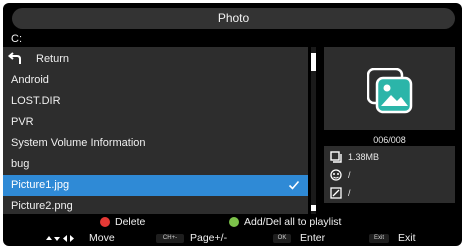  I want to click on checkmark-icon, so click(294, 185).